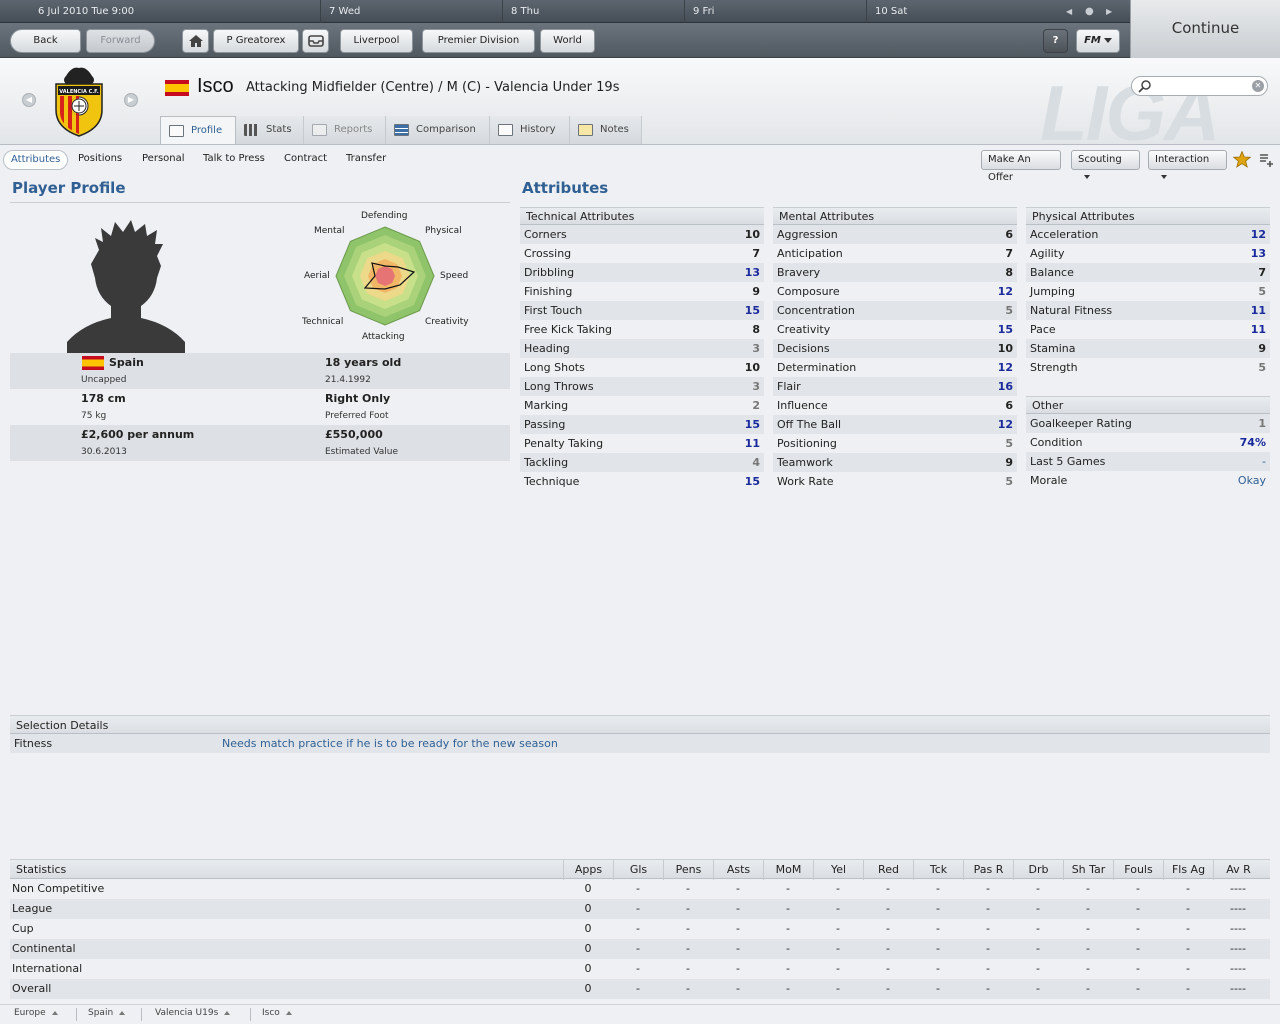 The width and height of the screenshot is (1280, 1024). What do you see at coordinates (315, 41) in the screenshot?
I see `inbox-button` at bounding box center [315, 41].